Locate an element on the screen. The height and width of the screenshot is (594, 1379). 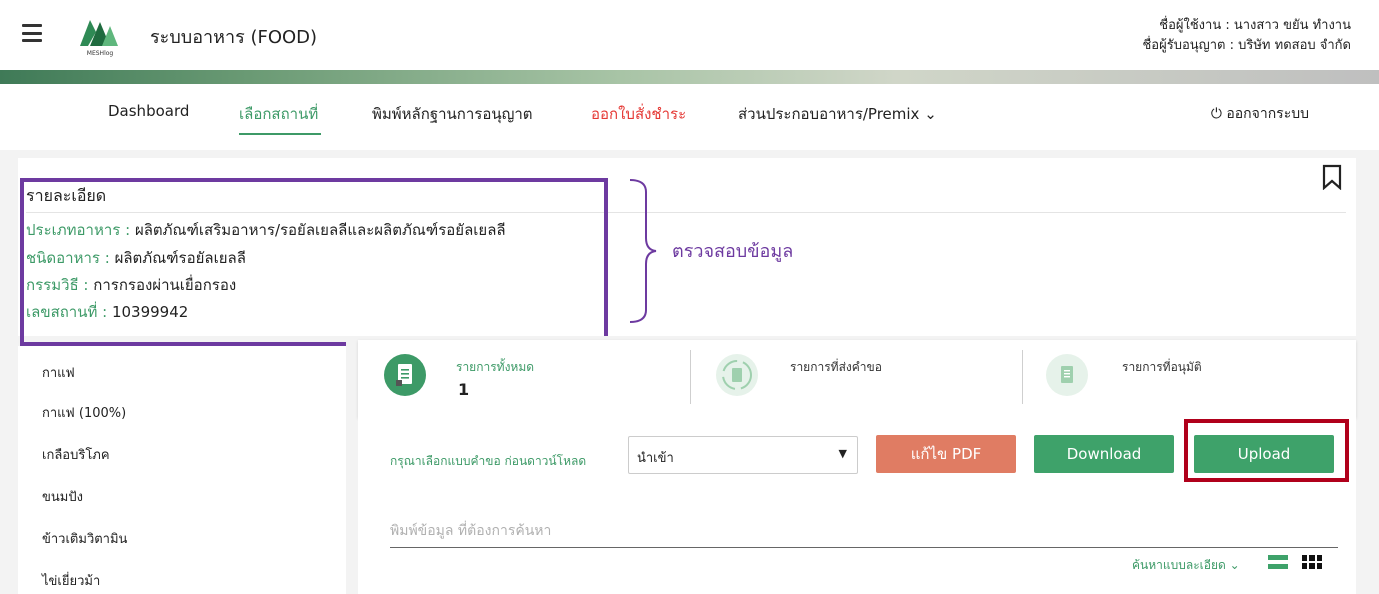
upload-highlight-box is located at coordinates (1266, 450).